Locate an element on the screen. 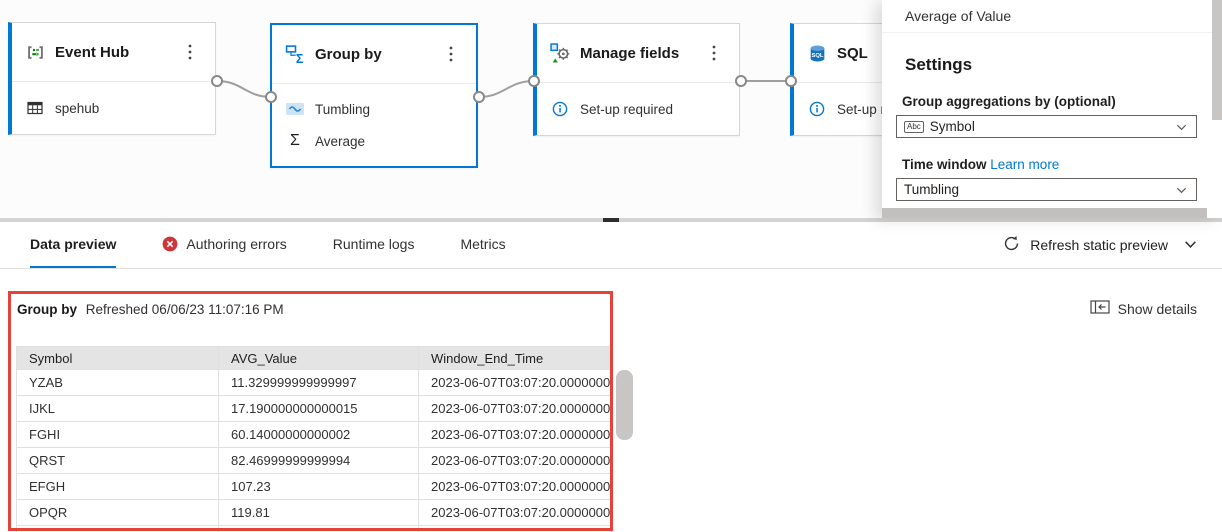  node-header: Manage fields is located at coordinates (638, 53).